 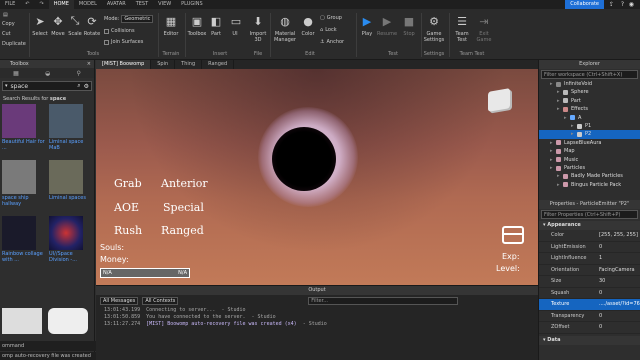 I want to click on explorer-item: ▸ LapseBlueAura, so click(x=589, y=143).